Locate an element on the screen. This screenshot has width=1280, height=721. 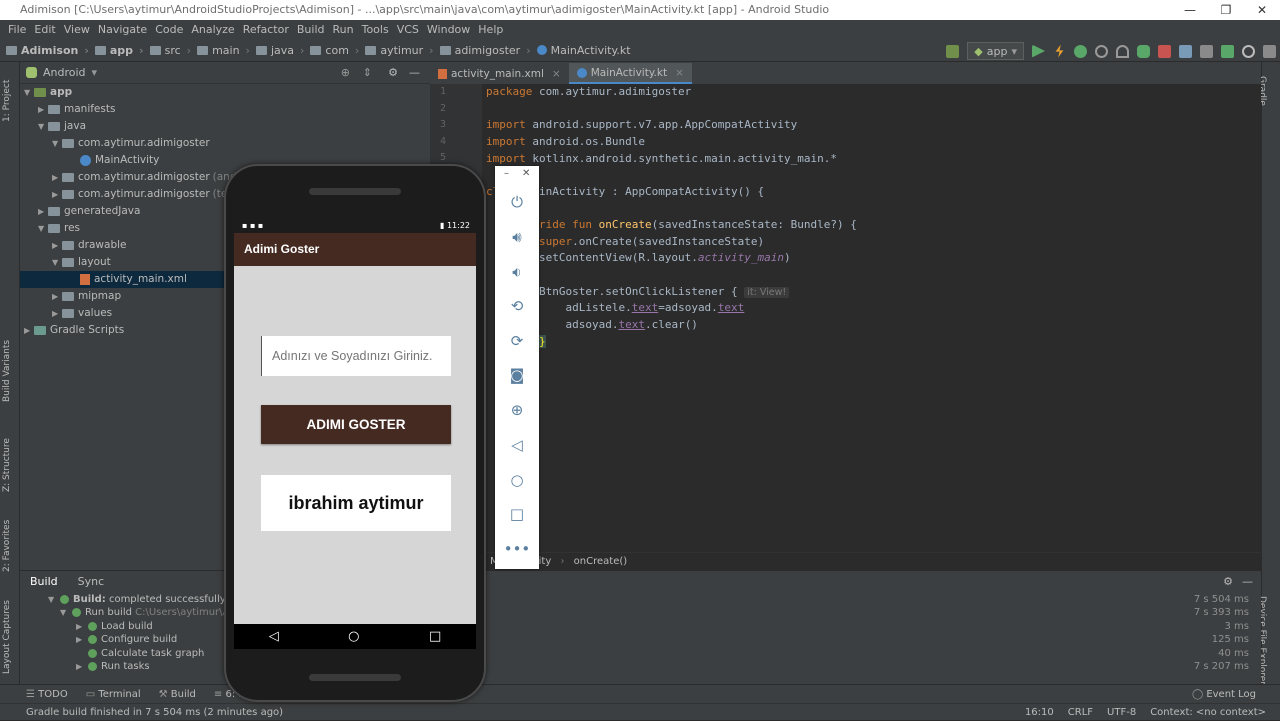
coverage-icon is located at coordinates (1122, 51).